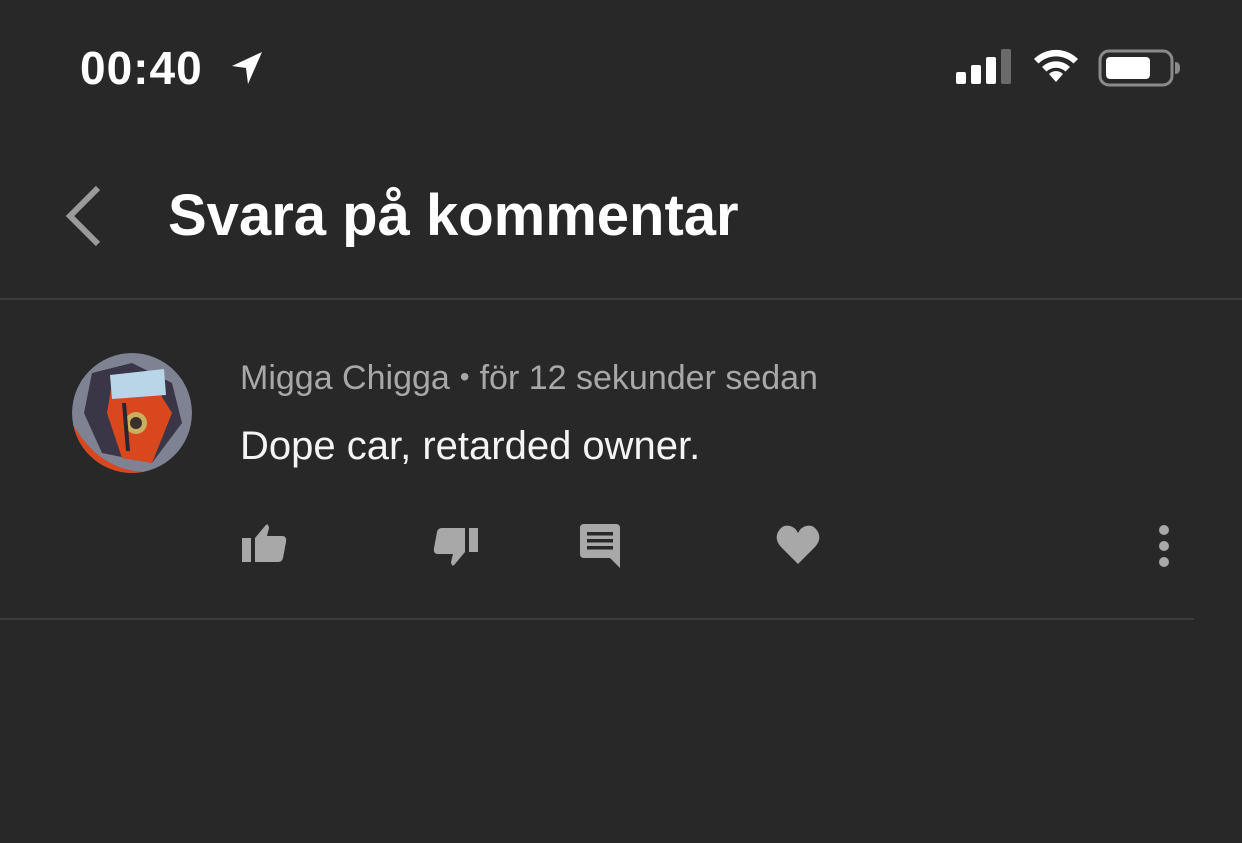 The image size is (1242, 843). What do you see at coordinates (141, 68) in the screenshot?
I see `status-time: 00:40` at bounding box center [141, 68].